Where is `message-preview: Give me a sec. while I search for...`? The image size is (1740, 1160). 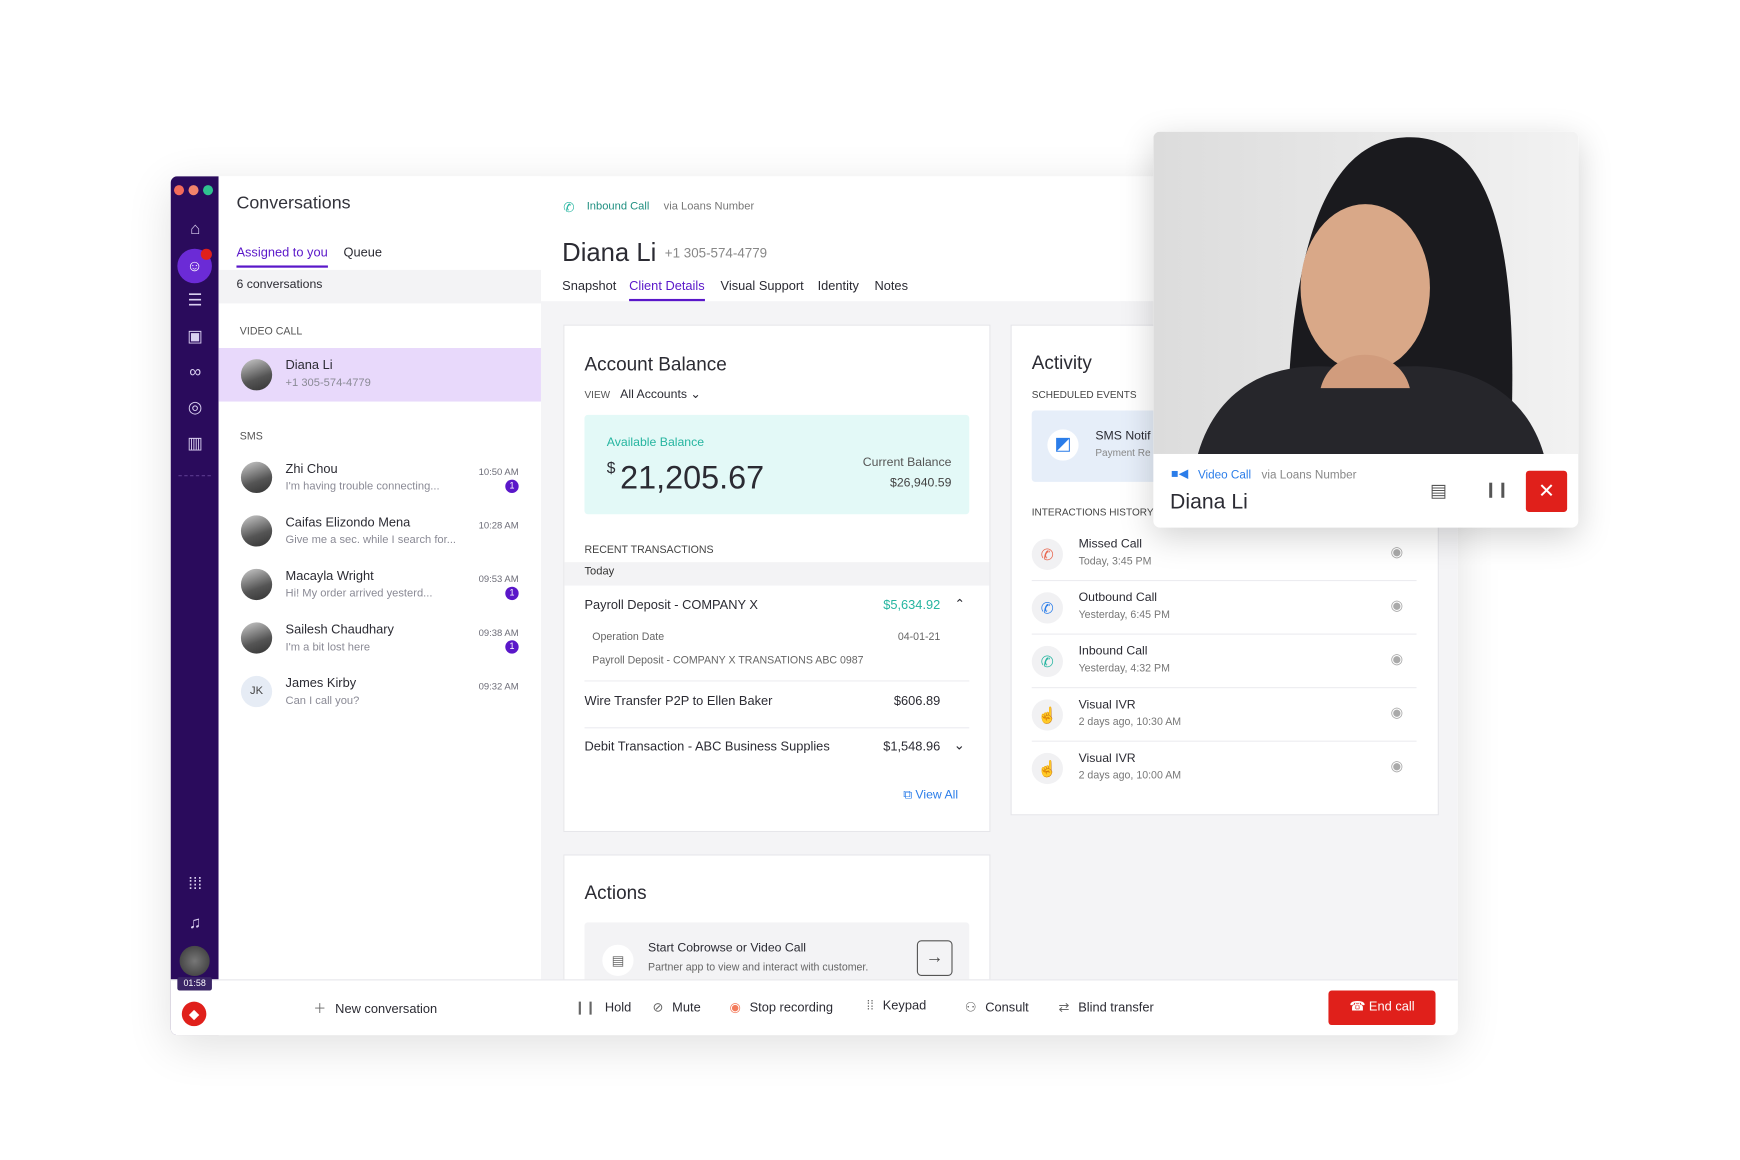 message-preview: Give me a sec. while I search for... is located at coordinates (371, 540).